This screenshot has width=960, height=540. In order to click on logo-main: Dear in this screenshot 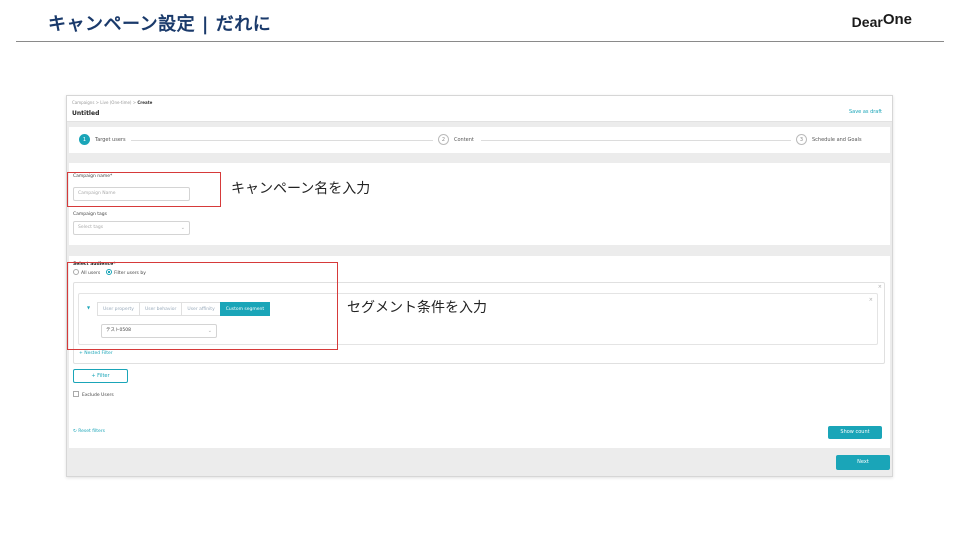, I will do `click(867, 22)`.